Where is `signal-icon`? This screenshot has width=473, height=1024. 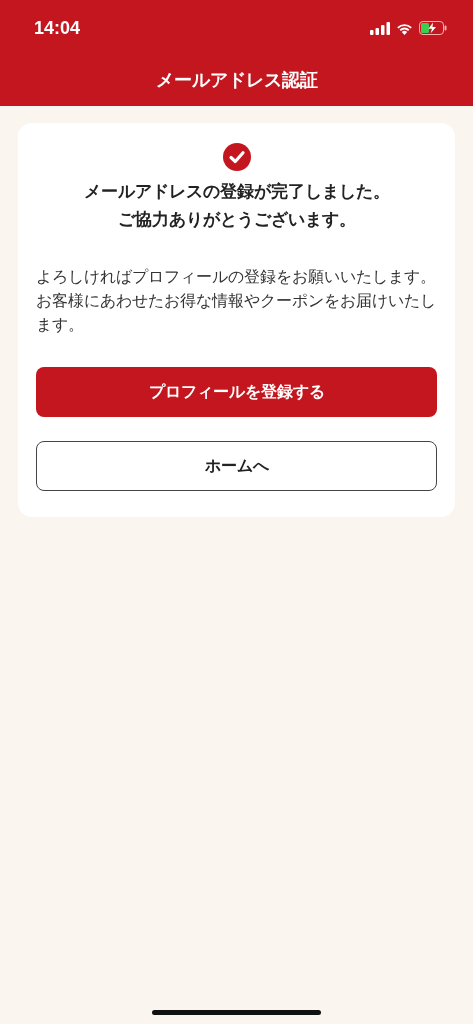 signal-icon is located at coordinates (380, 28).